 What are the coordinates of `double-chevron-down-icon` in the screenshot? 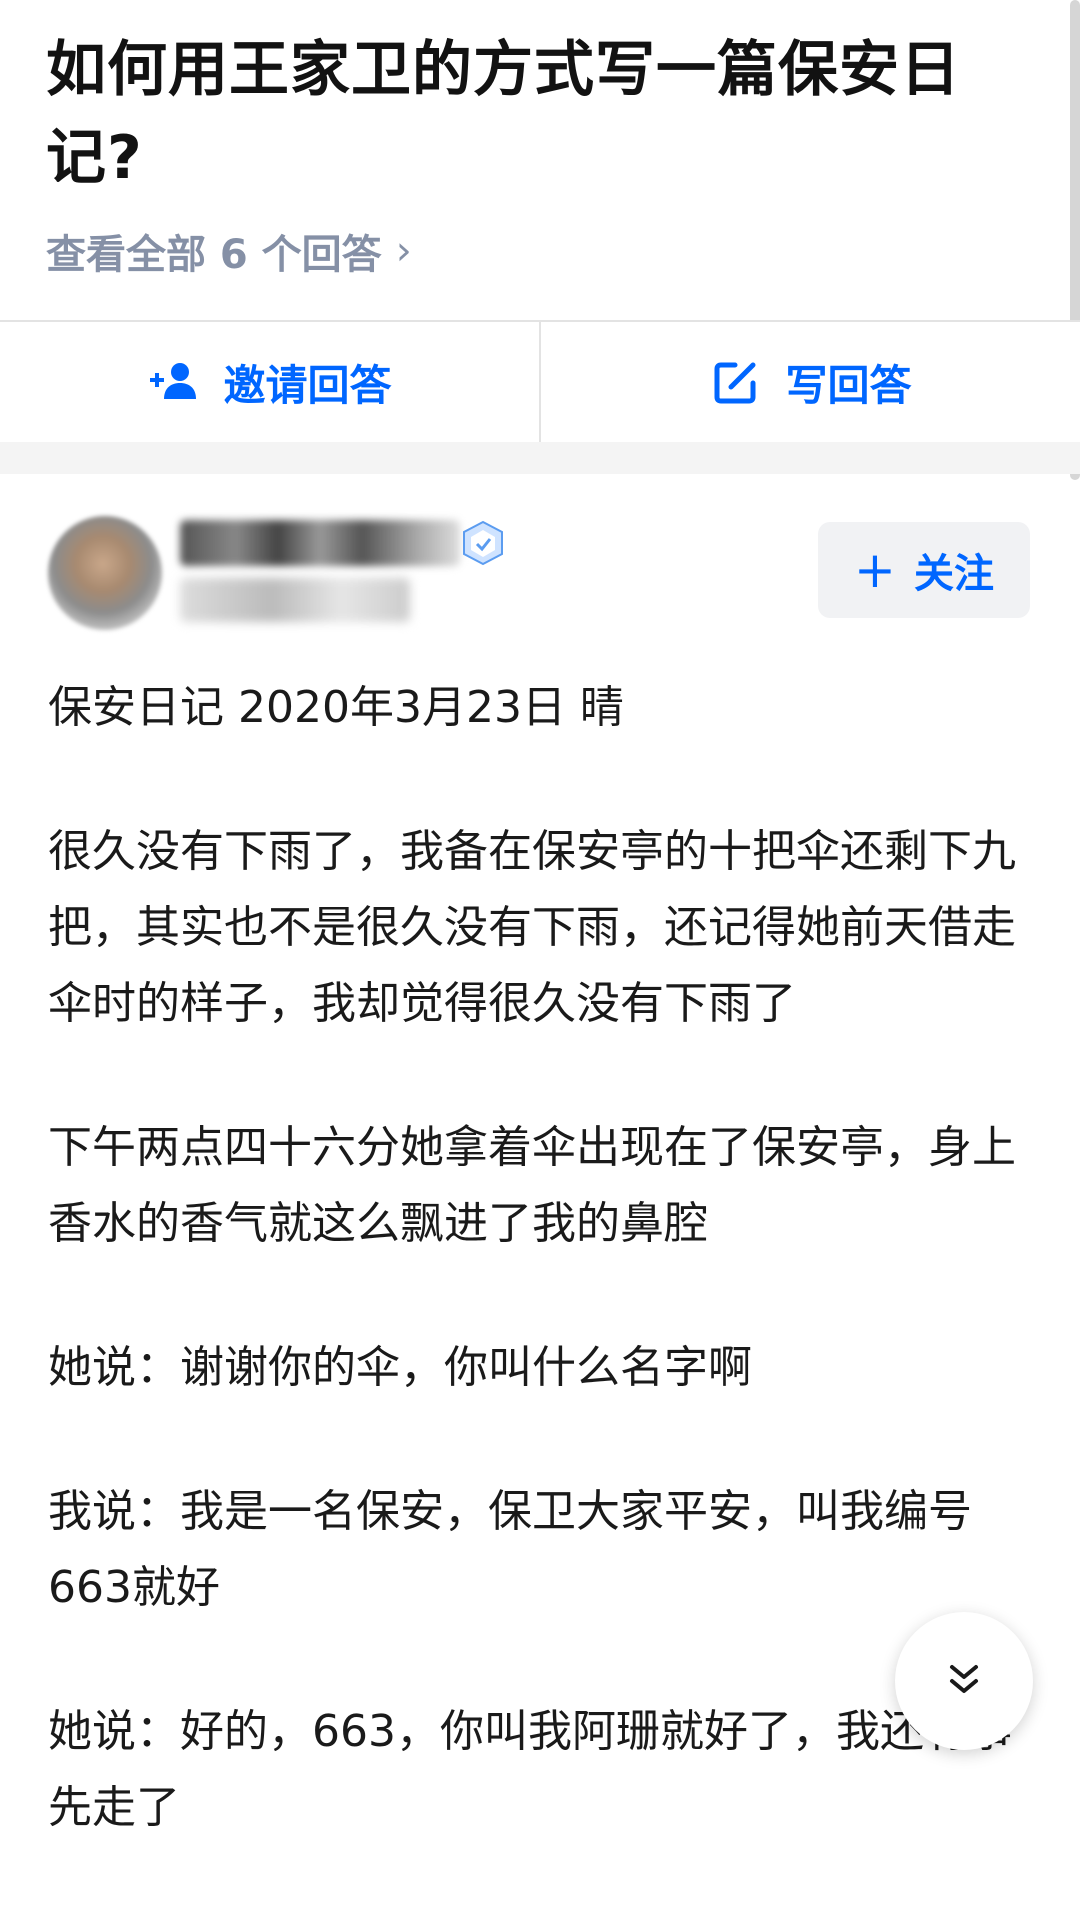 It's located at (964, 1681).